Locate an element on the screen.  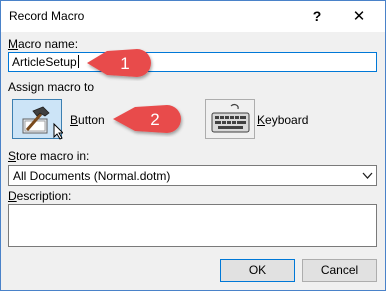
store-macro-select: All Documents (Normal.dotm) is located at coordinates (192, 175).